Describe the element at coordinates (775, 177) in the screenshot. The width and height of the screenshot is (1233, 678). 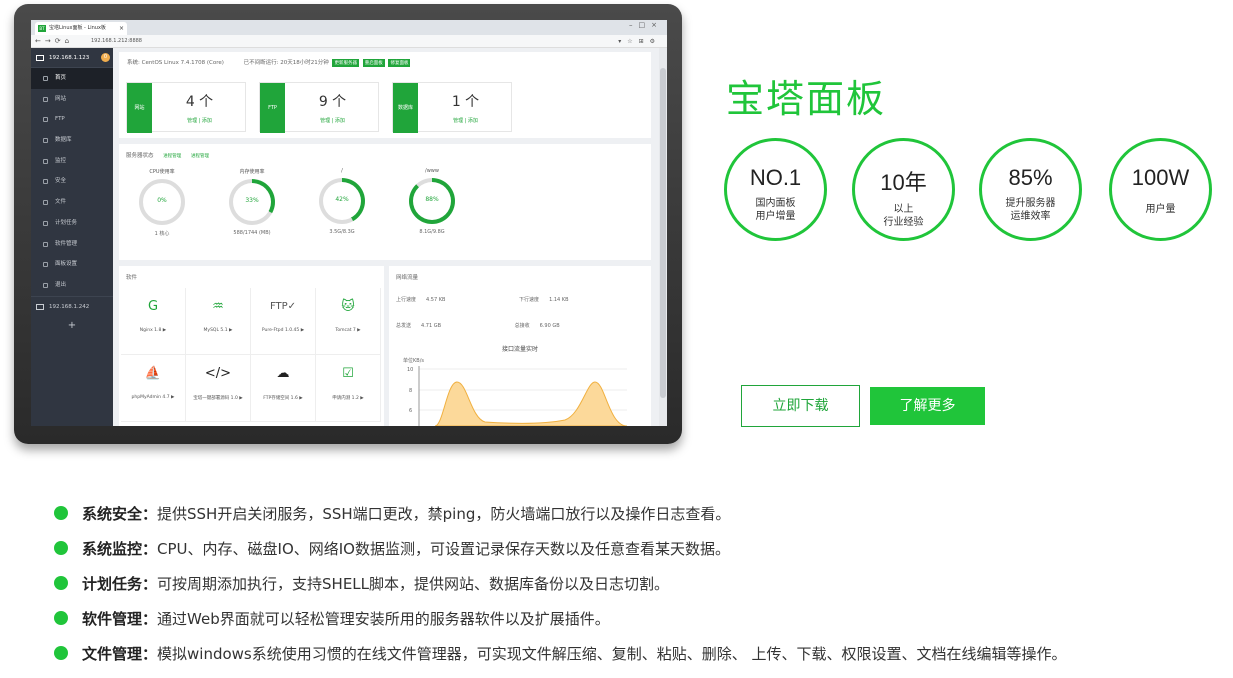
I see `circle-value: NO.1` at that location.